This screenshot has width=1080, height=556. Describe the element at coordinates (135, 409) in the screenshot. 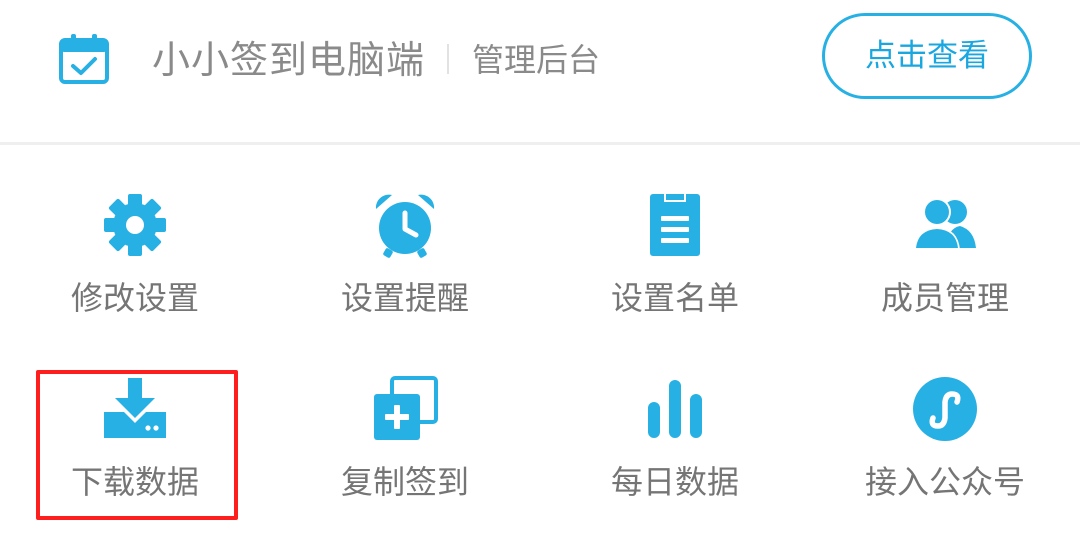

I see `download-icon` at that location.